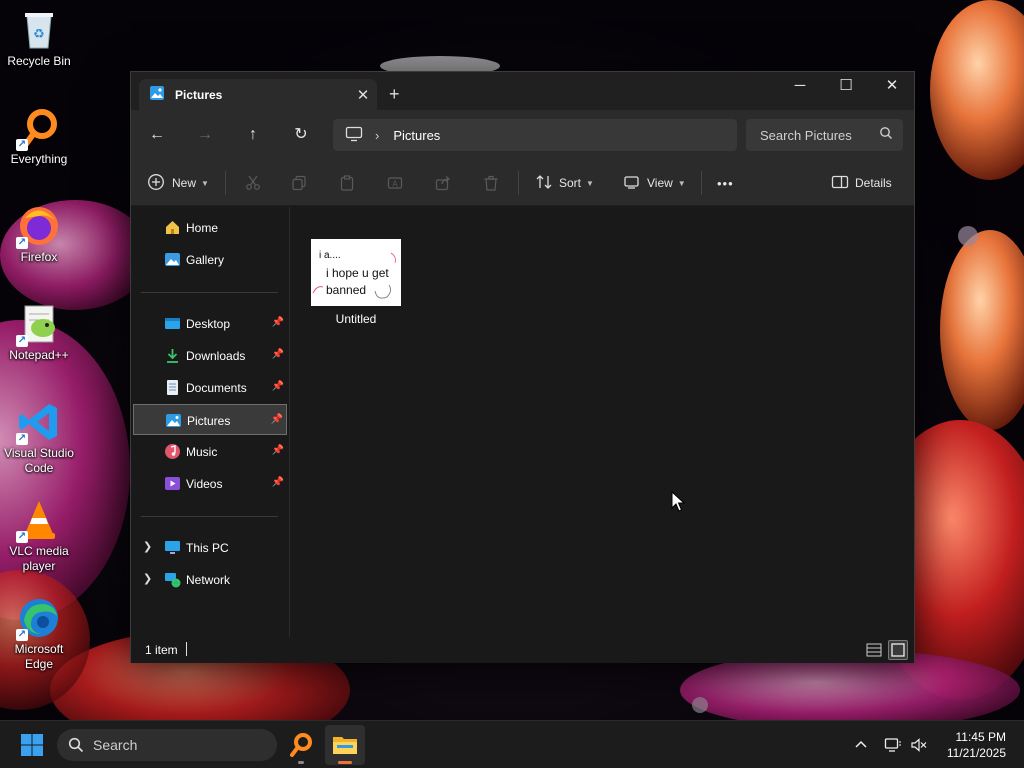 The image size is (1024, 768). I want to click on show-hidden-icons-button, so click(861, 744).